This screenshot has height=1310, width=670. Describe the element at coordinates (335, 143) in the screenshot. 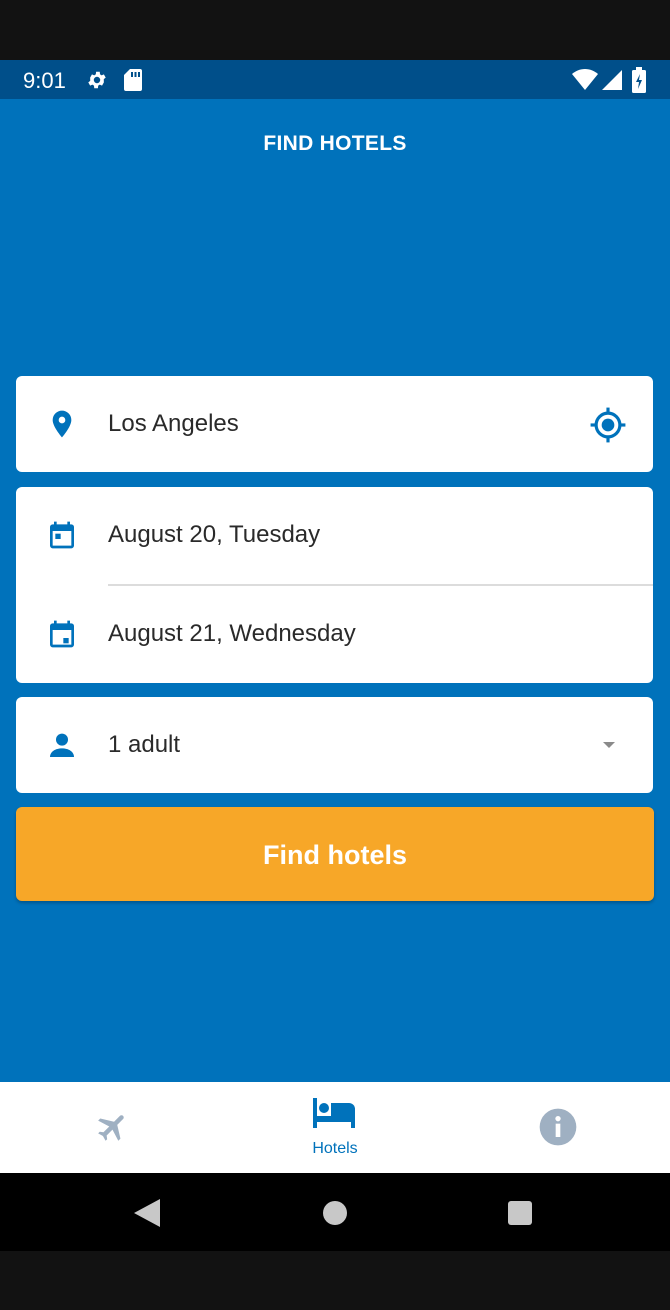

I see `page-title: FIND HOTELS` at that location.